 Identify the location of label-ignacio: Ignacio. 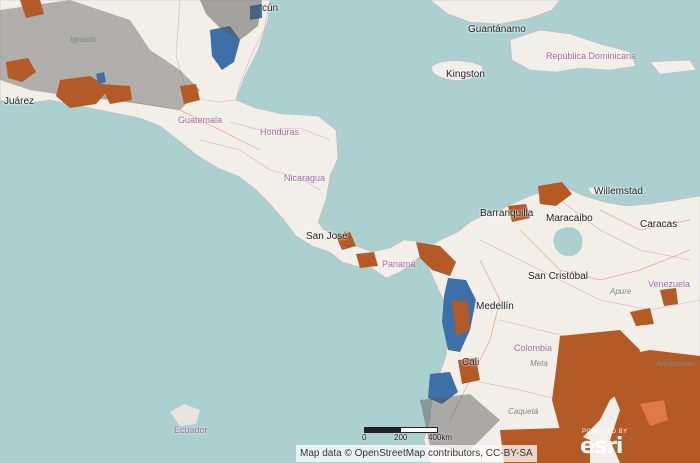
(83, 39).